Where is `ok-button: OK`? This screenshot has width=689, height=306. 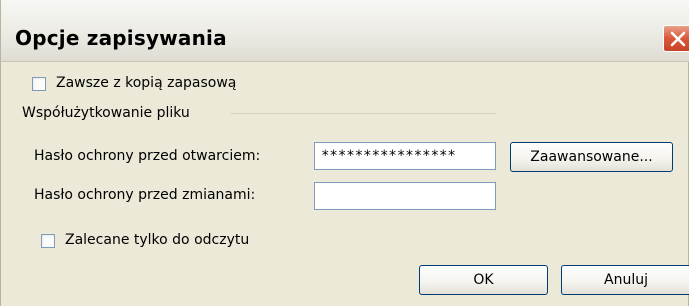
ok-button: OK is located at coordinates (483, 280).